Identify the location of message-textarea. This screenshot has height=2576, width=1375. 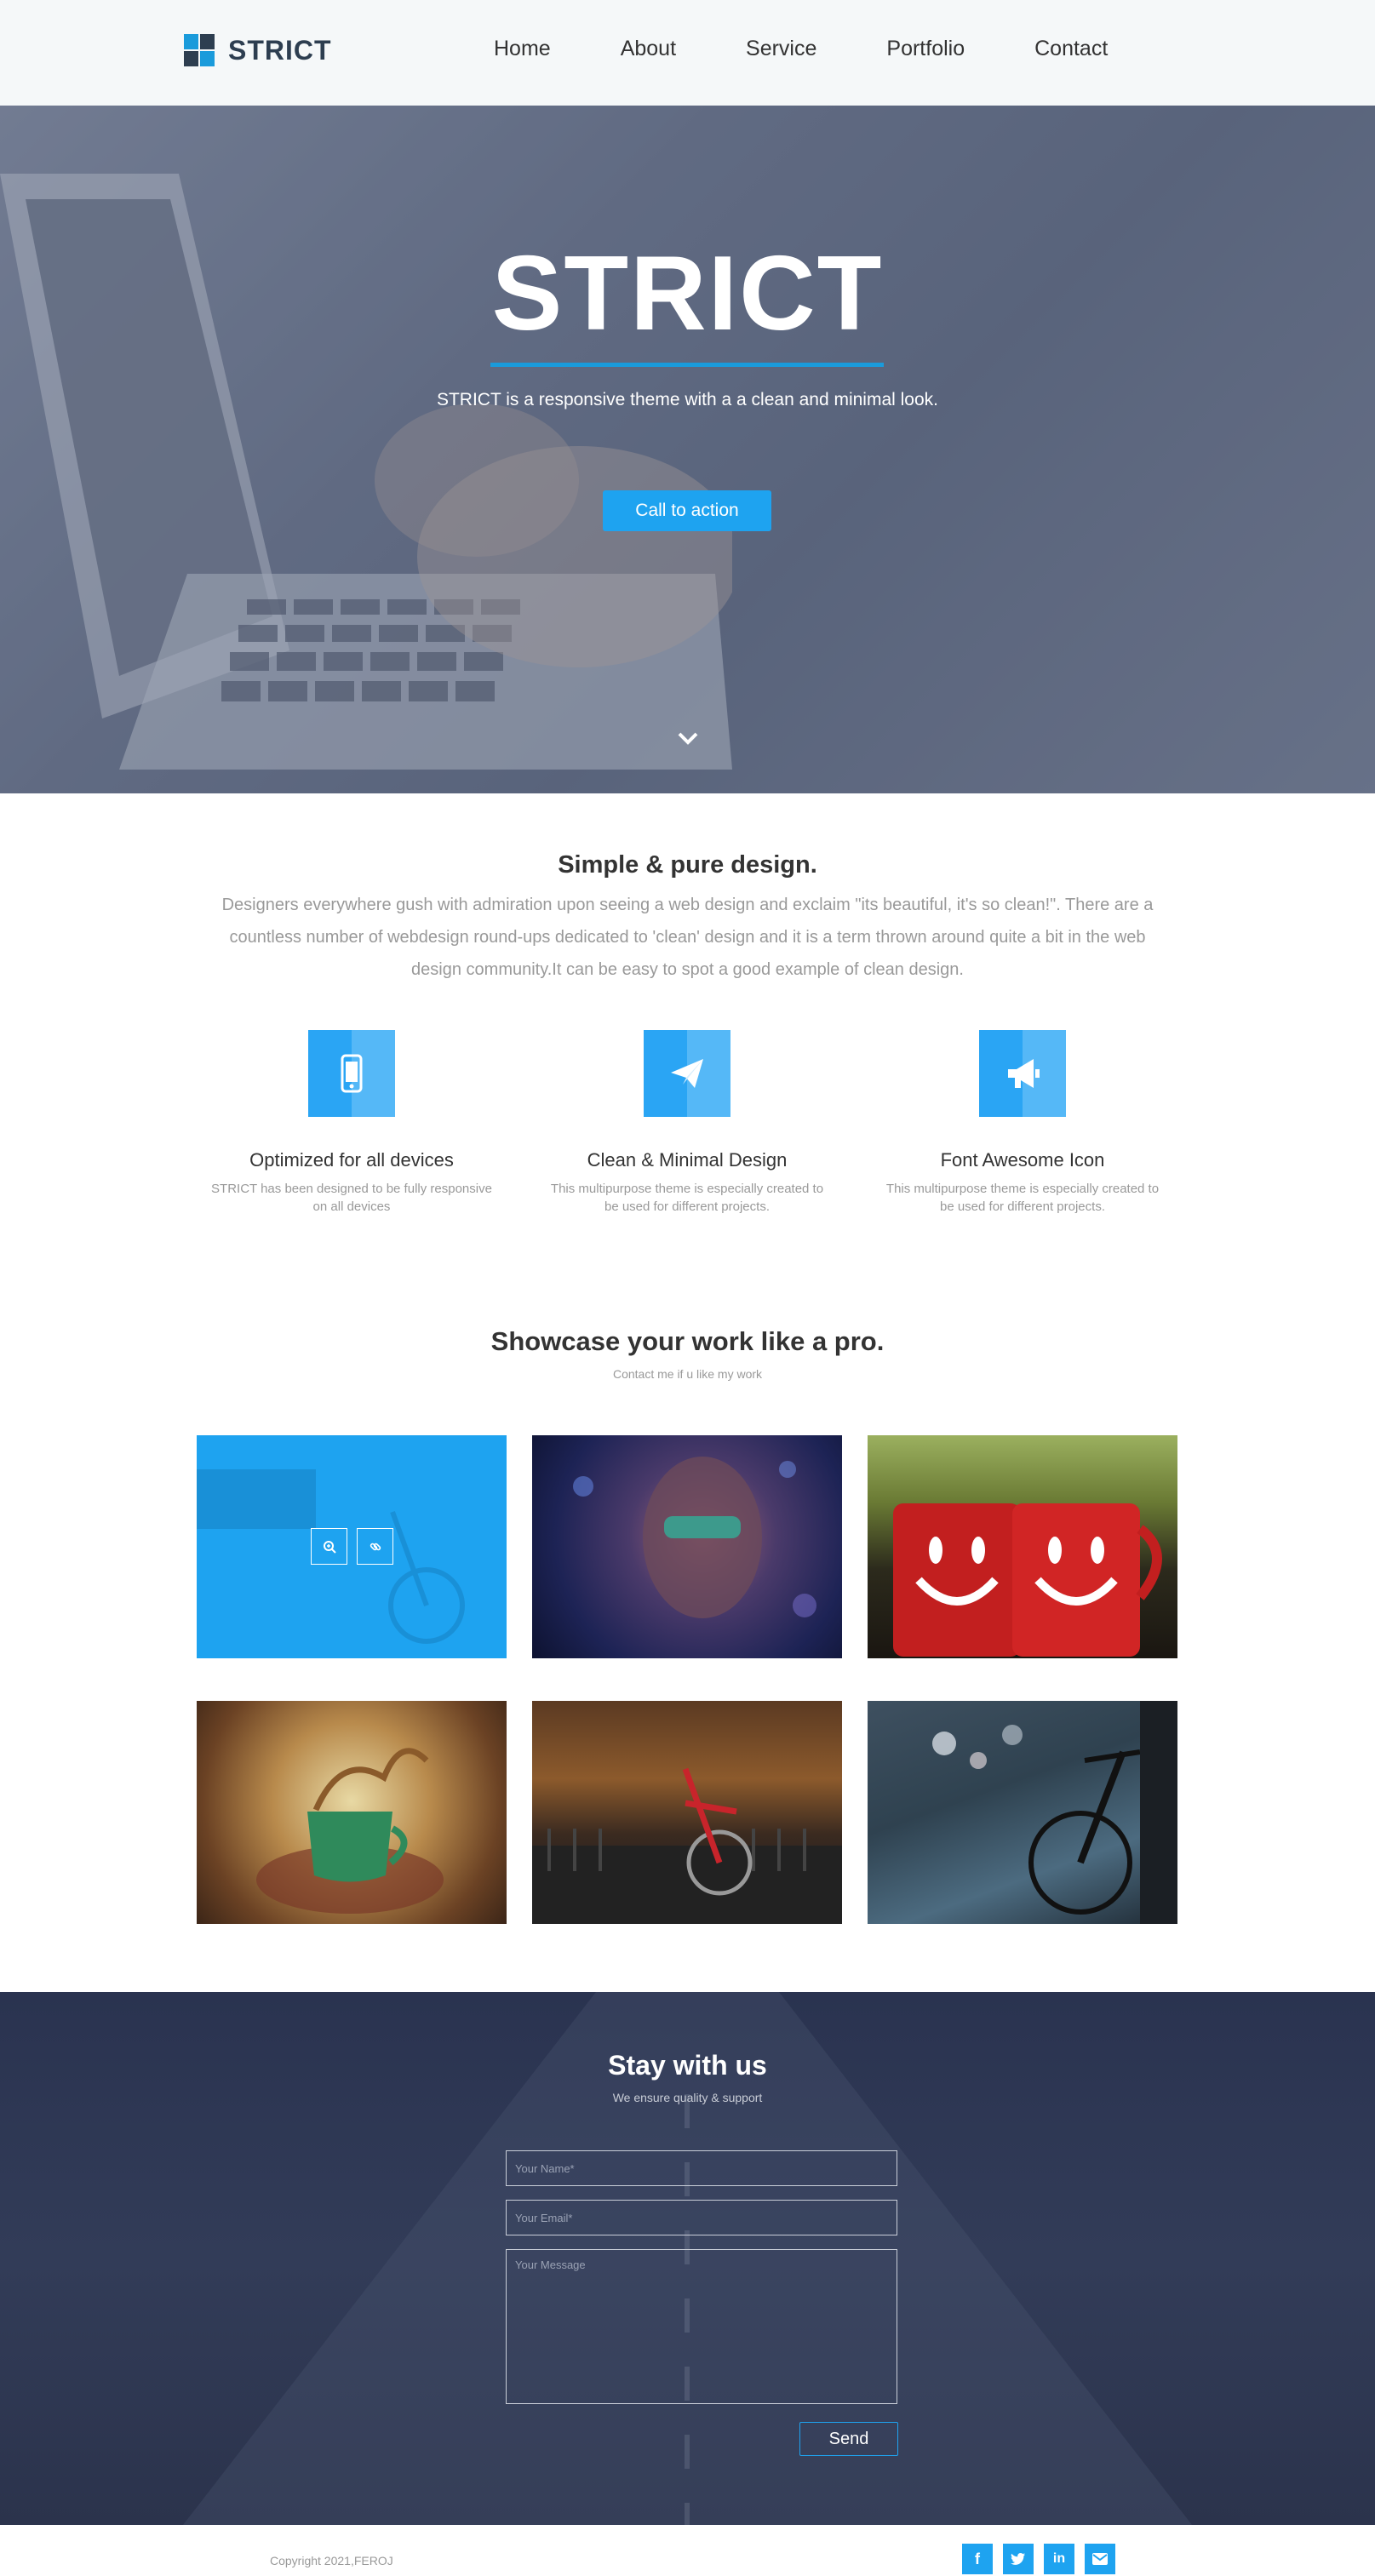
(701, 2327).